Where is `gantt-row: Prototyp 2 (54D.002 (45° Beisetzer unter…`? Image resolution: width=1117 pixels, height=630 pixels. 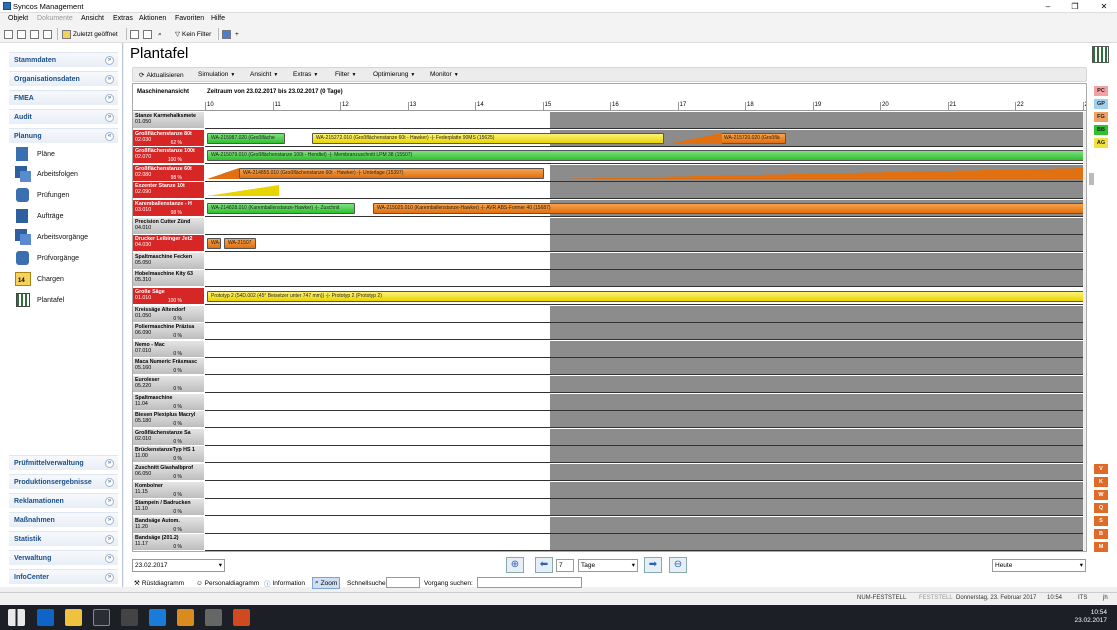 gantt-row: Prototyp 2 (54D.002 (45° Beisetzer unter… is located at coordinates (645, 296).